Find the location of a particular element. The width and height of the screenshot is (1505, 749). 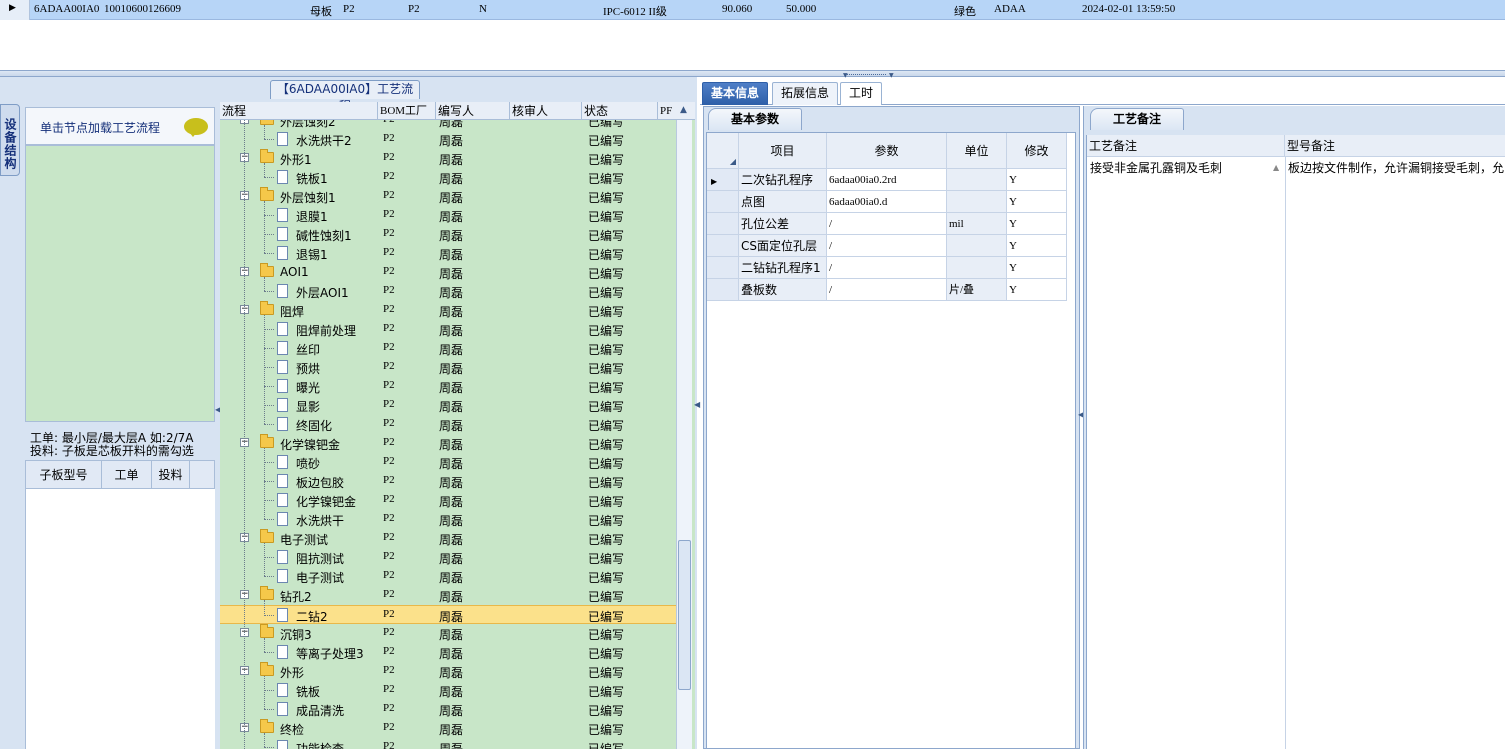

tree-row: 喷砂 P2 周磊 已编写 is located at coordinates (448, 462).